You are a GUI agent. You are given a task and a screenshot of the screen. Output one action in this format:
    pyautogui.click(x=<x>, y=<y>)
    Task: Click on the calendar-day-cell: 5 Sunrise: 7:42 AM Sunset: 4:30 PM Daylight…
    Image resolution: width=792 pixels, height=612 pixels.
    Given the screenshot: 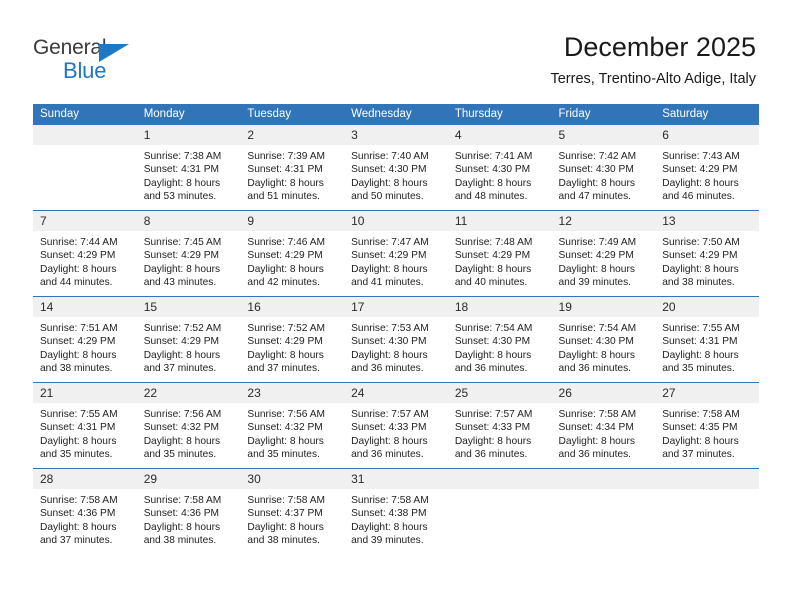 What is the action you would take?
    pyautogui.click(x=603, y=168)
    